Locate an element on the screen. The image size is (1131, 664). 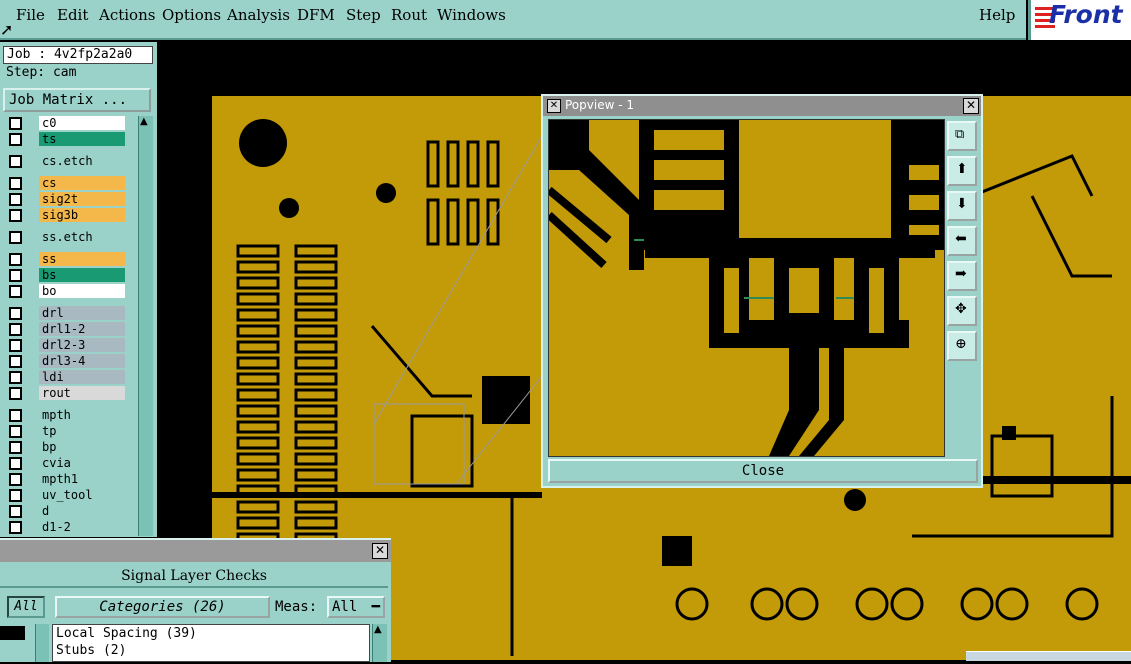
pan-left-button: ⬅ is located at coordinates (962, 241).